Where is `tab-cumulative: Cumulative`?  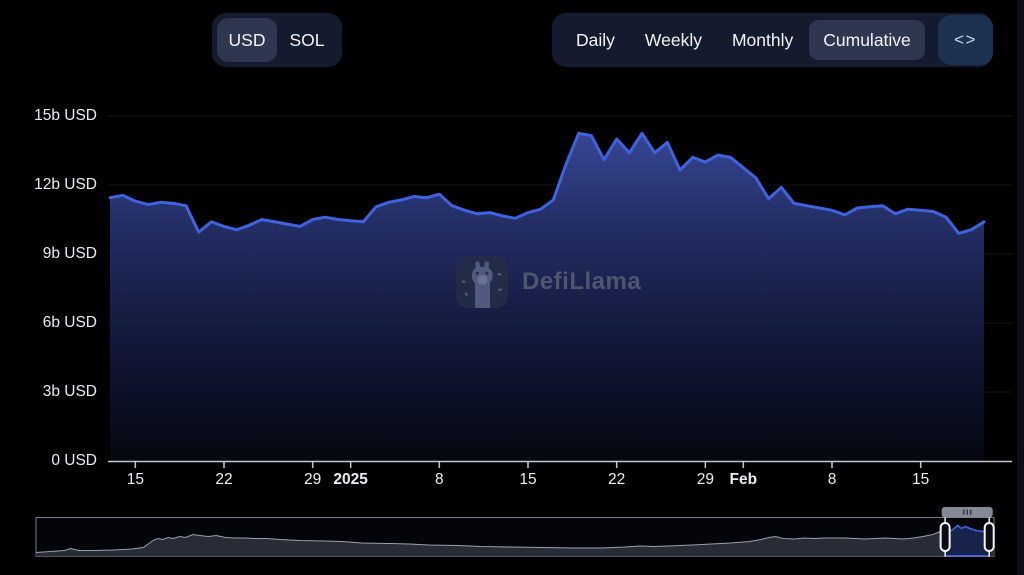
tab-cumulative: Cumulative is located at coordinates (867, 40).